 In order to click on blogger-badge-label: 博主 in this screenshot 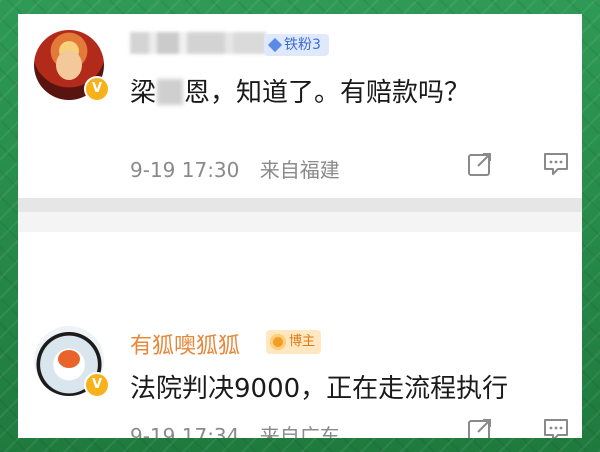, I will do `click(302, 341)`.